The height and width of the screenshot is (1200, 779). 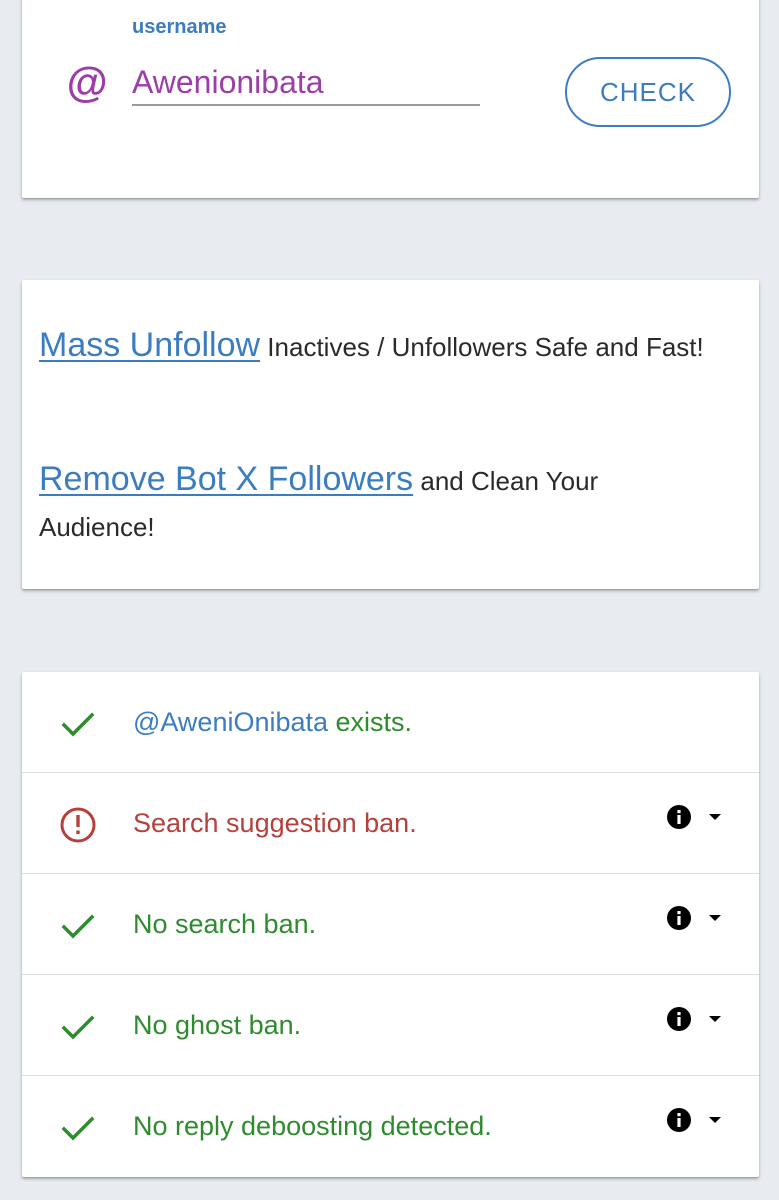 I want to click on result-row-search-suggestion-ban: Search suggestion ban., so click(x=390, y=823).